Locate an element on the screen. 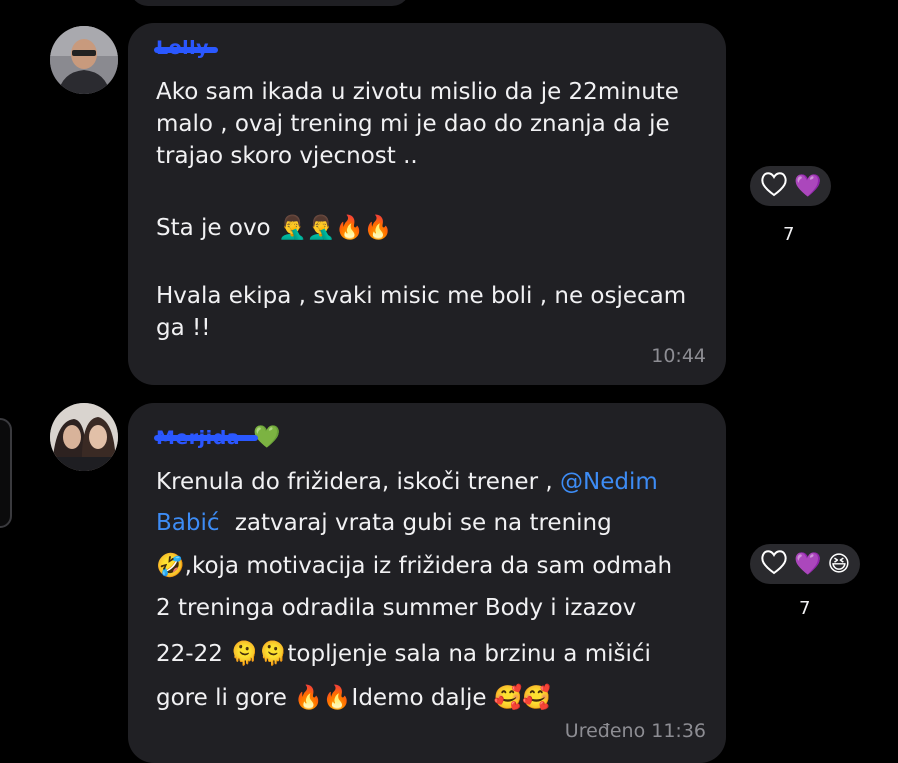 This screenshot has height=763, width=898. user-mention: Babić is located at coordinates (188, 523).